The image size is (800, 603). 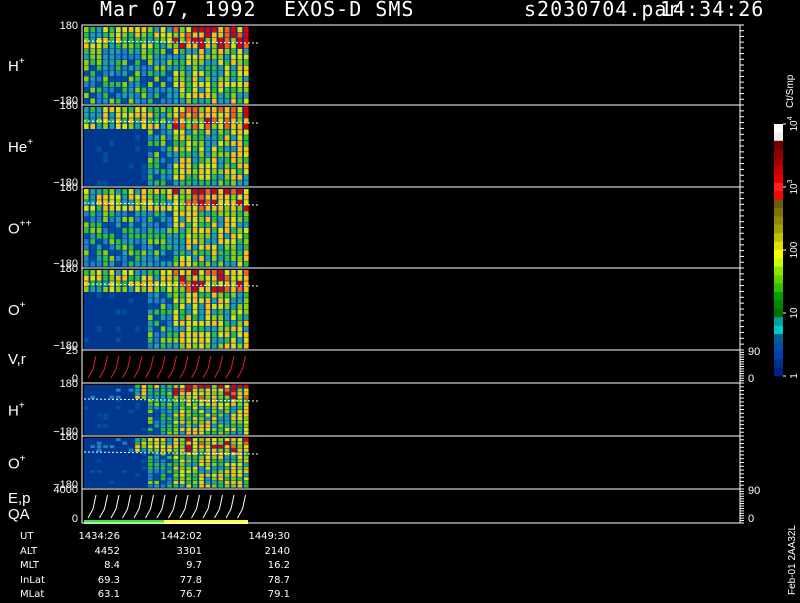 What do you see at coordinates (166, 506) in the screenshot?
I see `energy-trace` at bounding box center [166, 506].